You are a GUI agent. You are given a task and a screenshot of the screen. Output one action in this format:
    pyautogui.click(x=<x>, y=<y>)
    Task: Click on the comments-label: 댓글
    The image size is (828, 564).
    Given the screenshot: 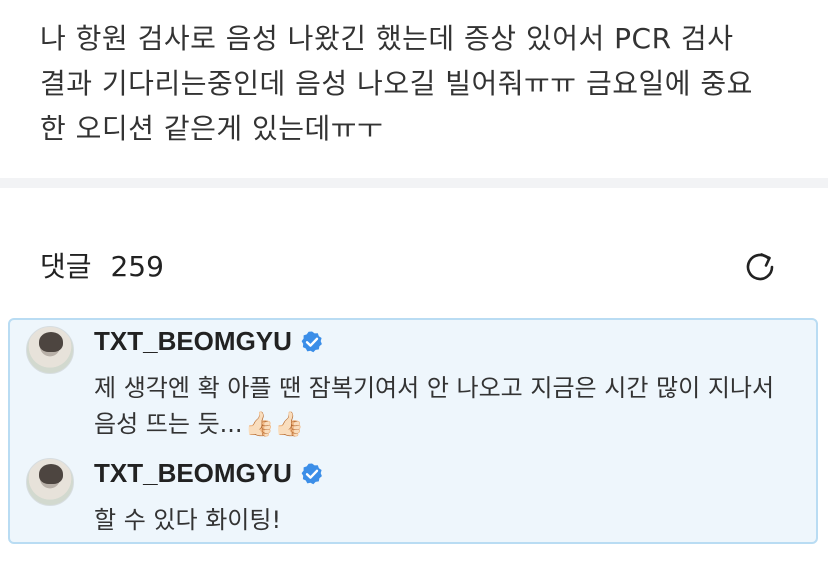 What is the action you would take?
    pyautogui.click(x=66, y=266)
    